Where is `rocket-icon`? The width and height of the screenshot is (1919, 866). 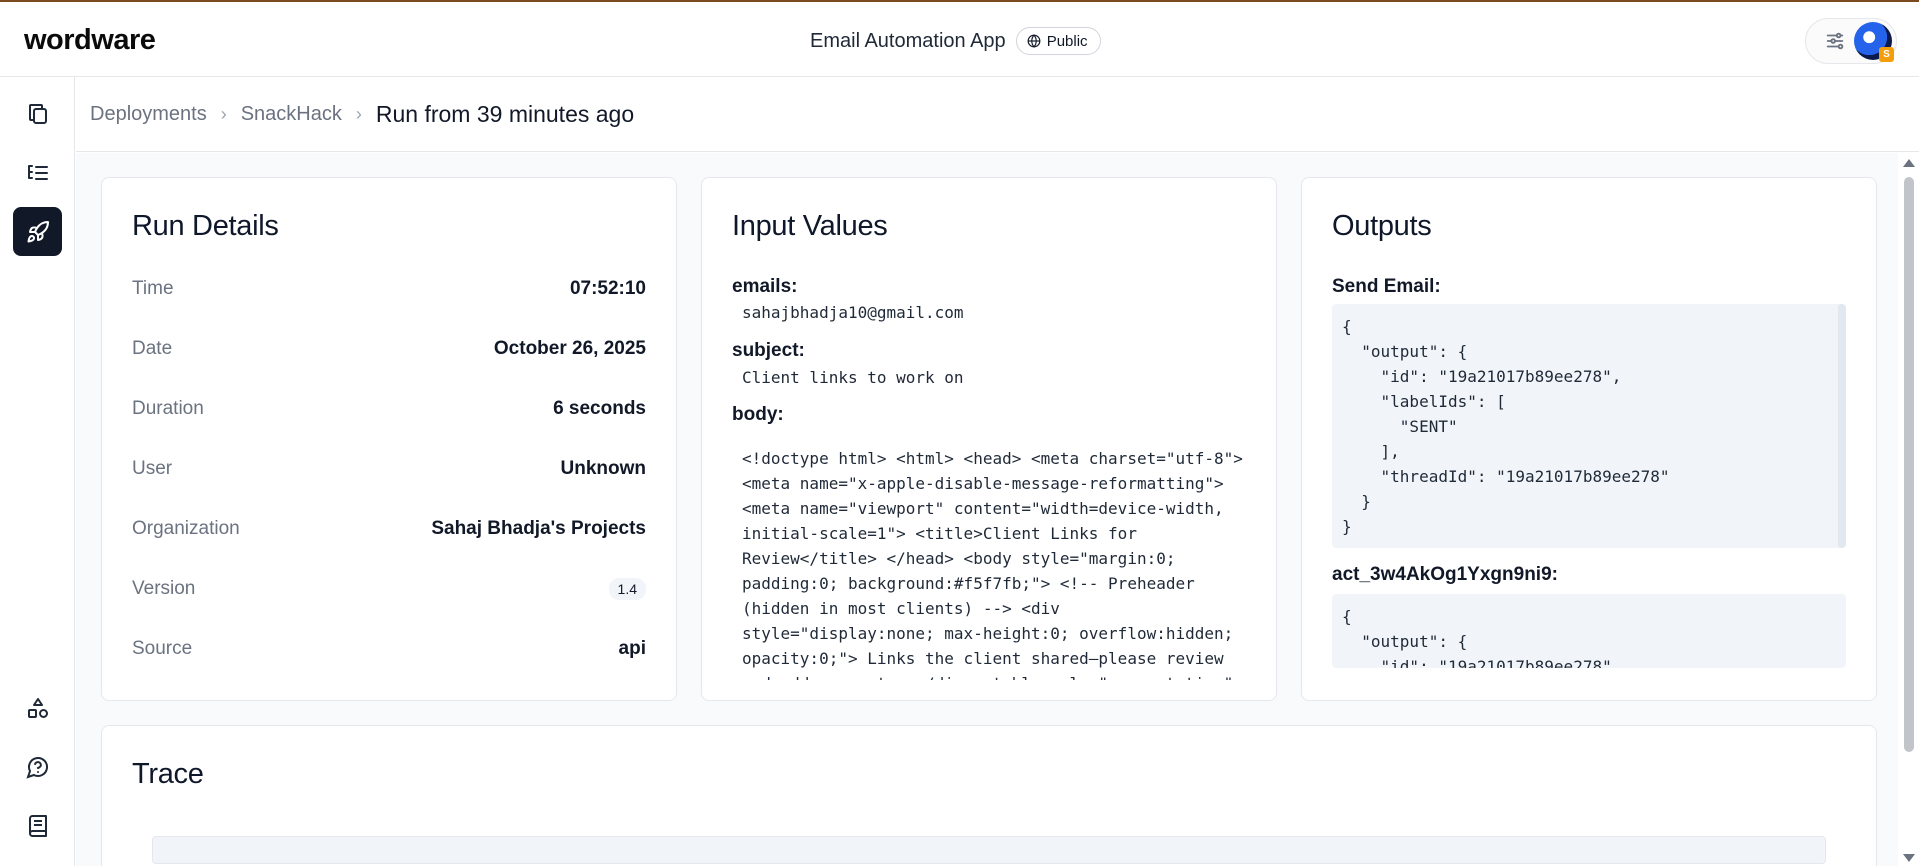
rocket-icon is located at coordinates (38, 231).